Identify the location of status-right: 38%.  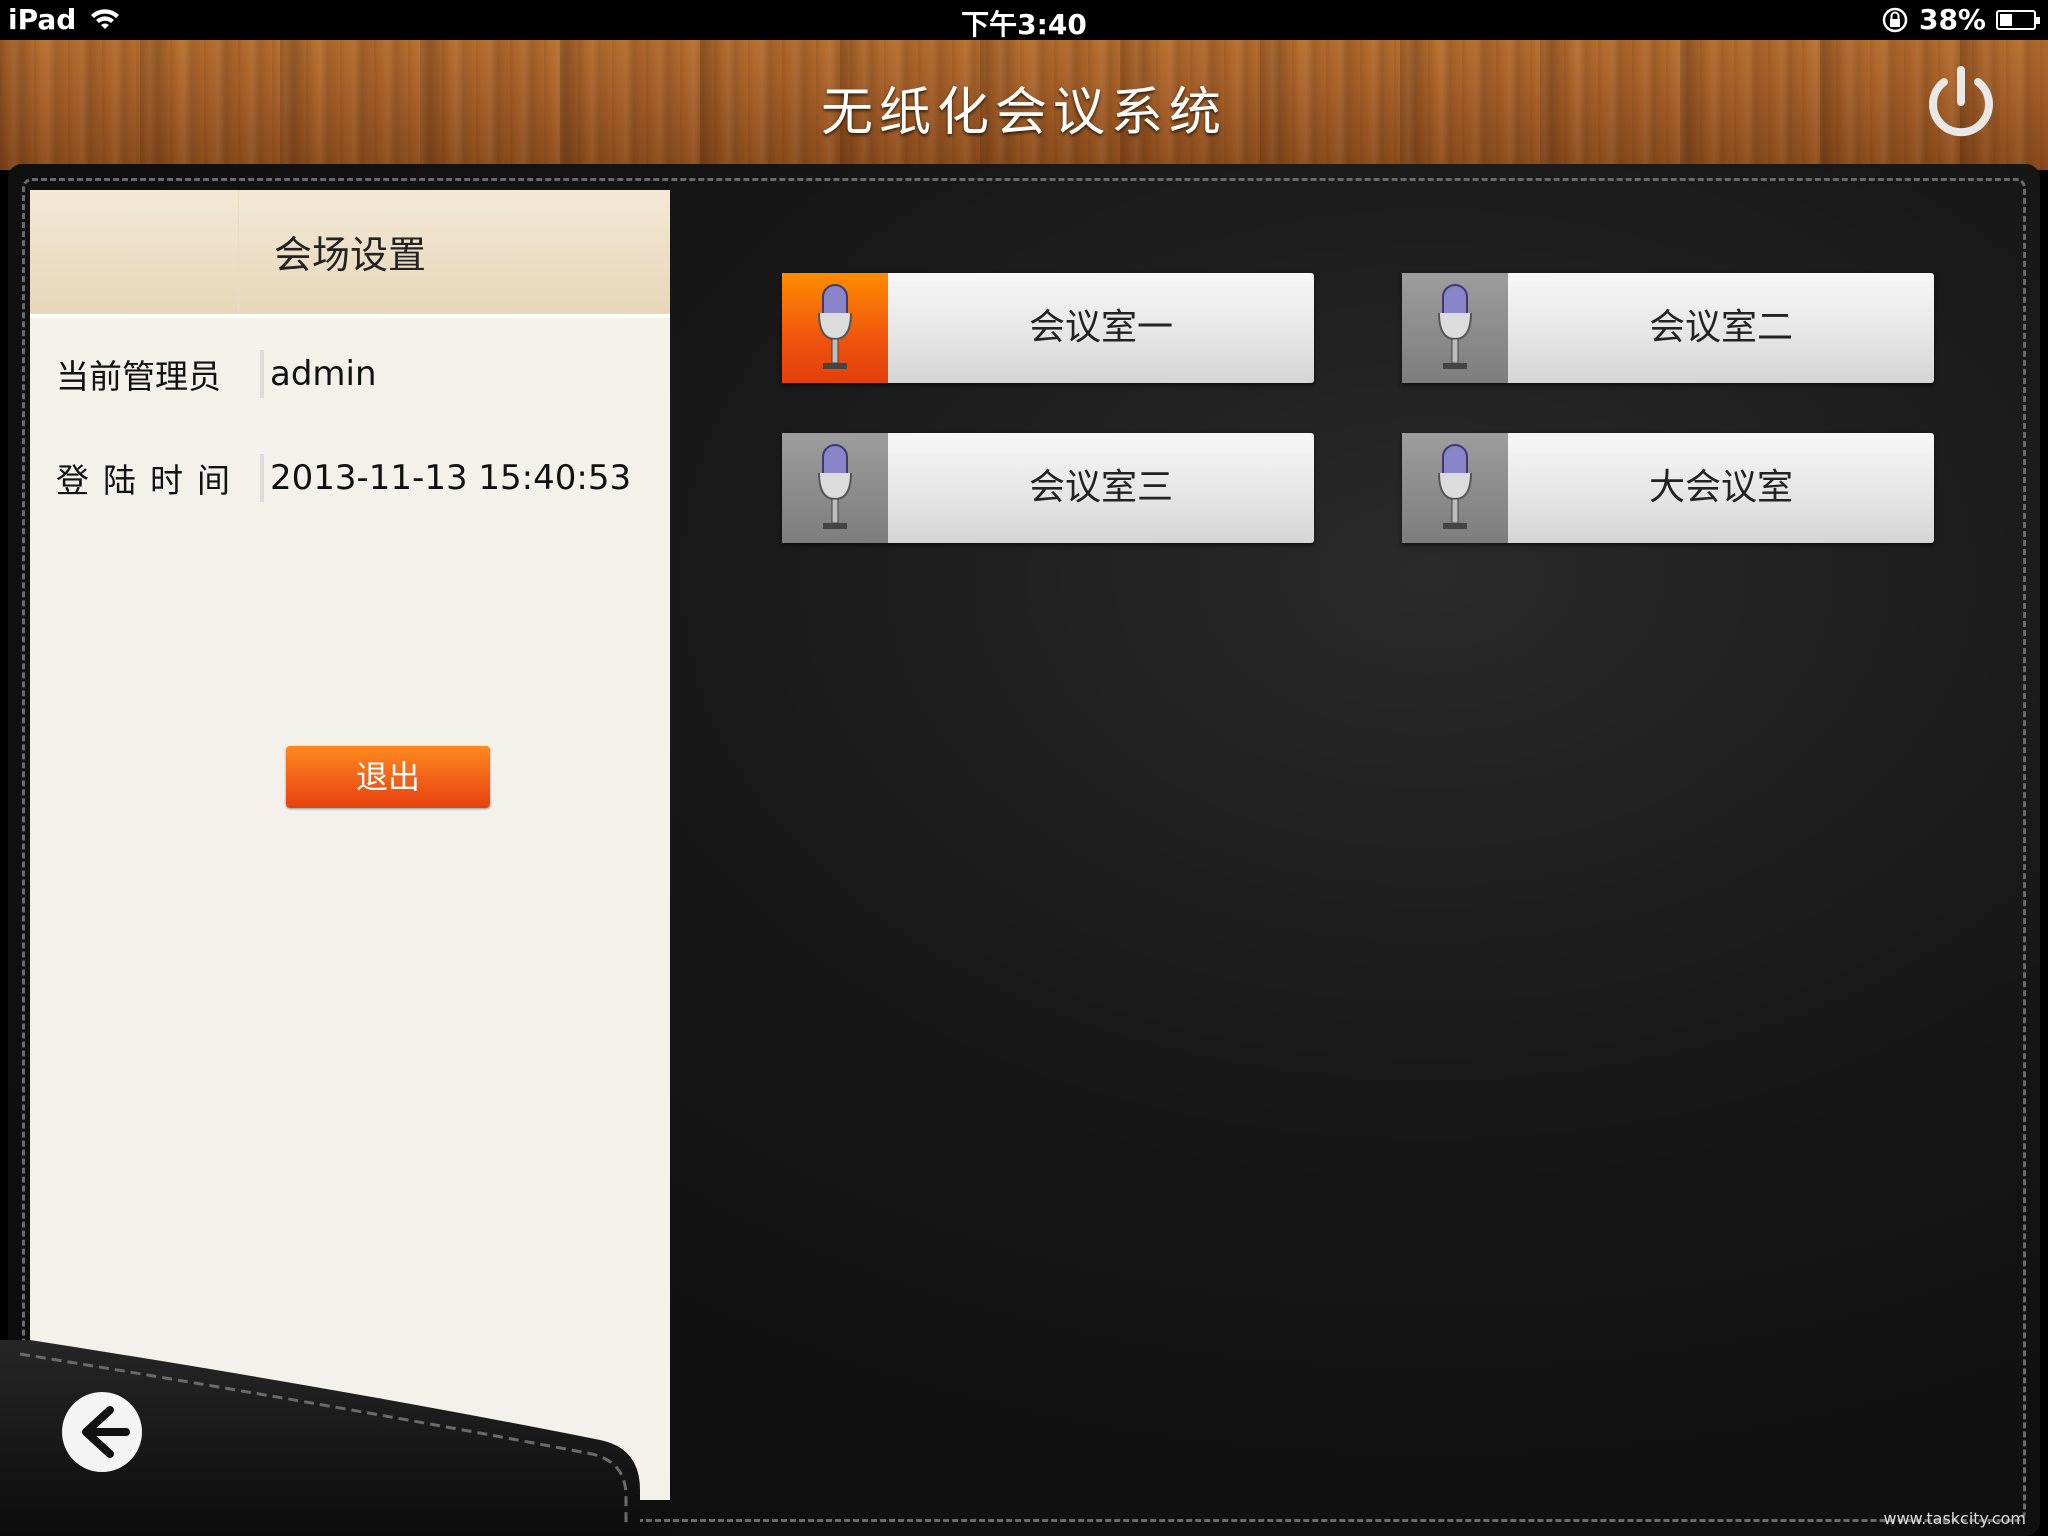
(1960, 19).